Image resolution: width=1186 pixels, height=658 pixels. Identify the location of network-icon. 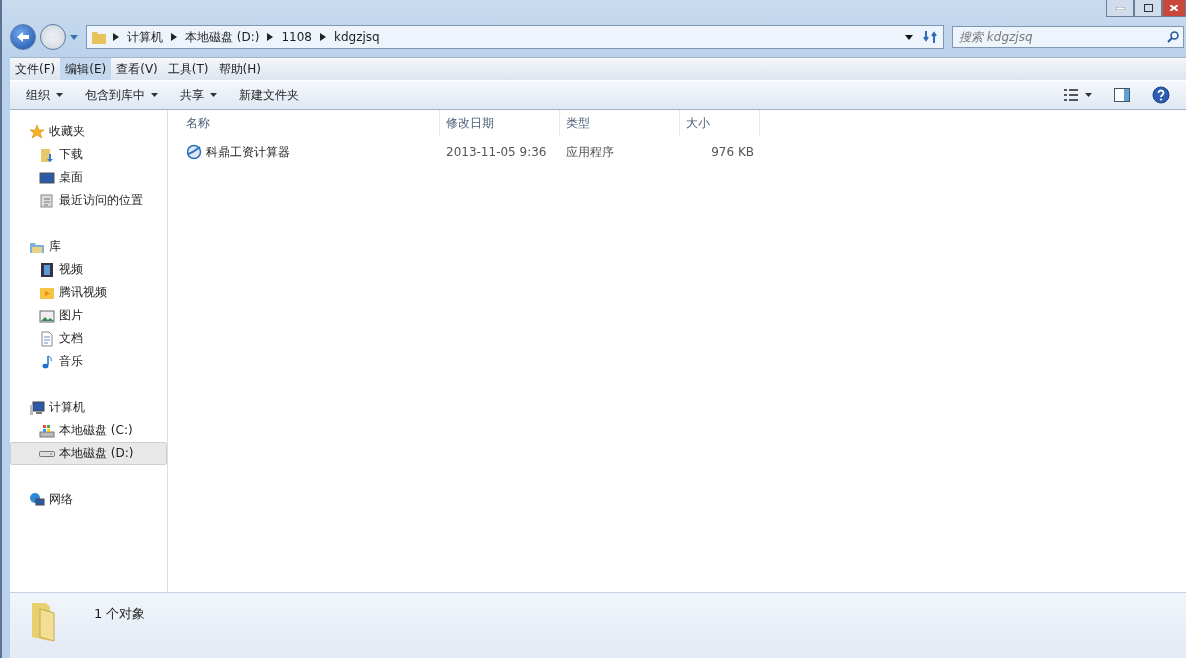
(37, 499).